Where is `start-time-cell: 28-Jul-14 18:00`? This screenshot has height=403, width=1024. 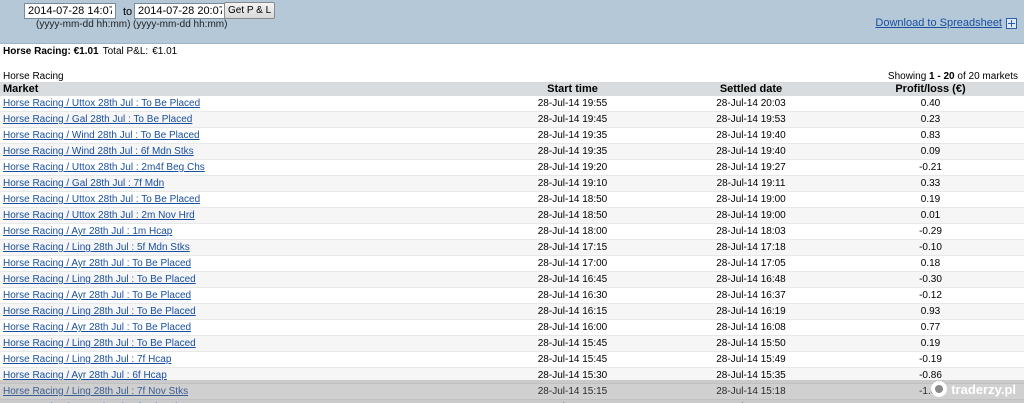
start-time-cell: 28-Jul-14 18:00 is located at coordinates (572, 231).